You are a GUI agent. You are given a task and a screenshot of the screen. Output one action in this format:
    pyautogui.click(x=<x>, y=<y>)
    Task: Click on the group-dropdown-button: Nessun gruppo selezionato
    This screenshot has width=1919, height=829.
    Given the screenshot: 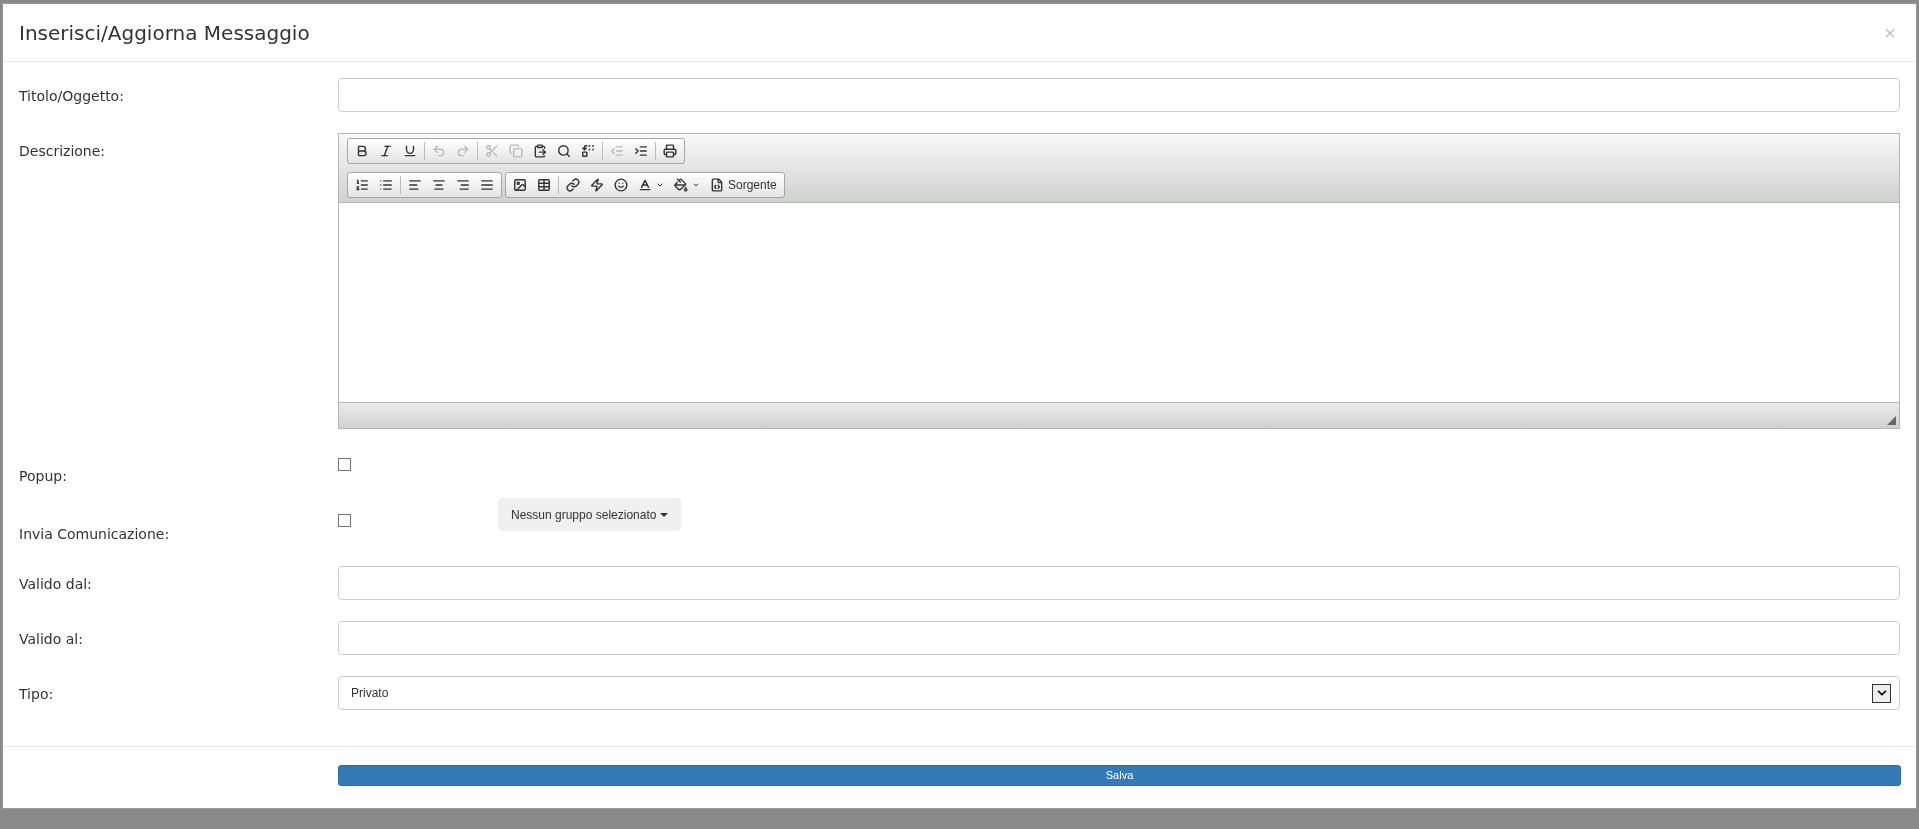 What is the action you would take?
    pyautogui.click(x=590, y=514)
    